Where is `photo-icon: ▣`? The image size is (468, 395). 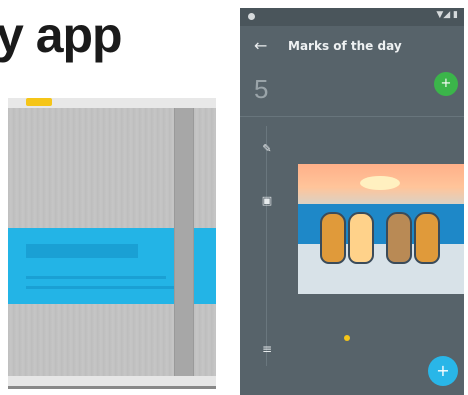 photo-icon: ▣ is located at coordinates (267, 201).